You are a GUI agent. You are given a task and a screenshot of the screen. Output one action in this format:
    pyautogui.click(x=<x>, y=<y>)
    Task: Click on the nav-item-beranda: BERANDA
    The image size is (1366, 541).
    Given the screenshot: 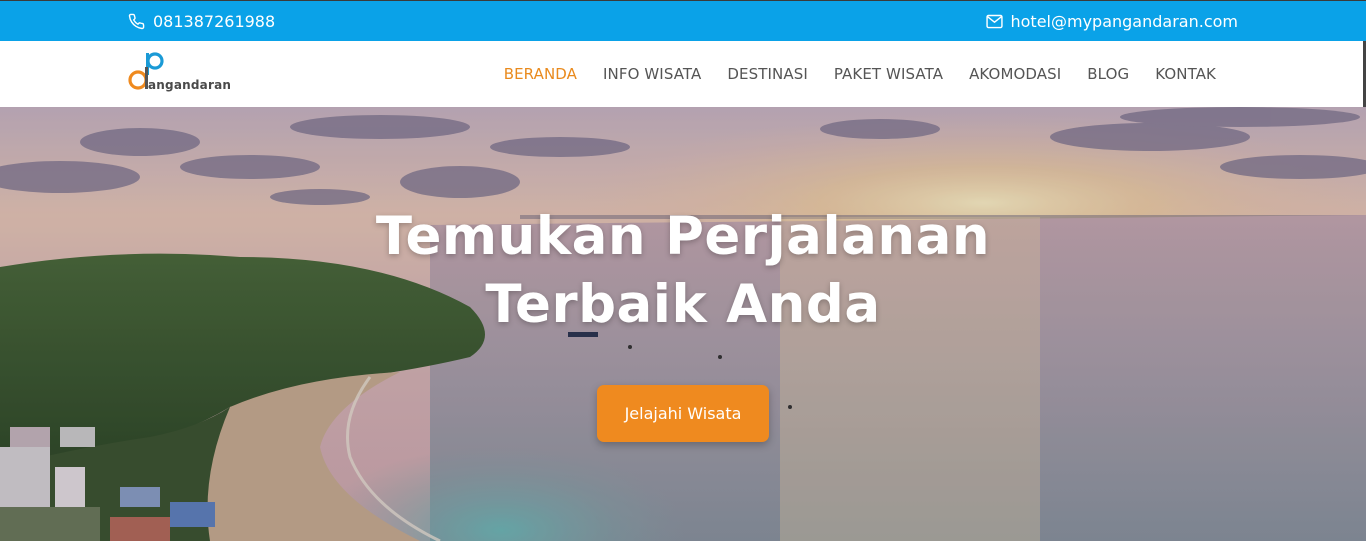 What is the action you would take?
    pyautogui.click(x=540, y=74)
    